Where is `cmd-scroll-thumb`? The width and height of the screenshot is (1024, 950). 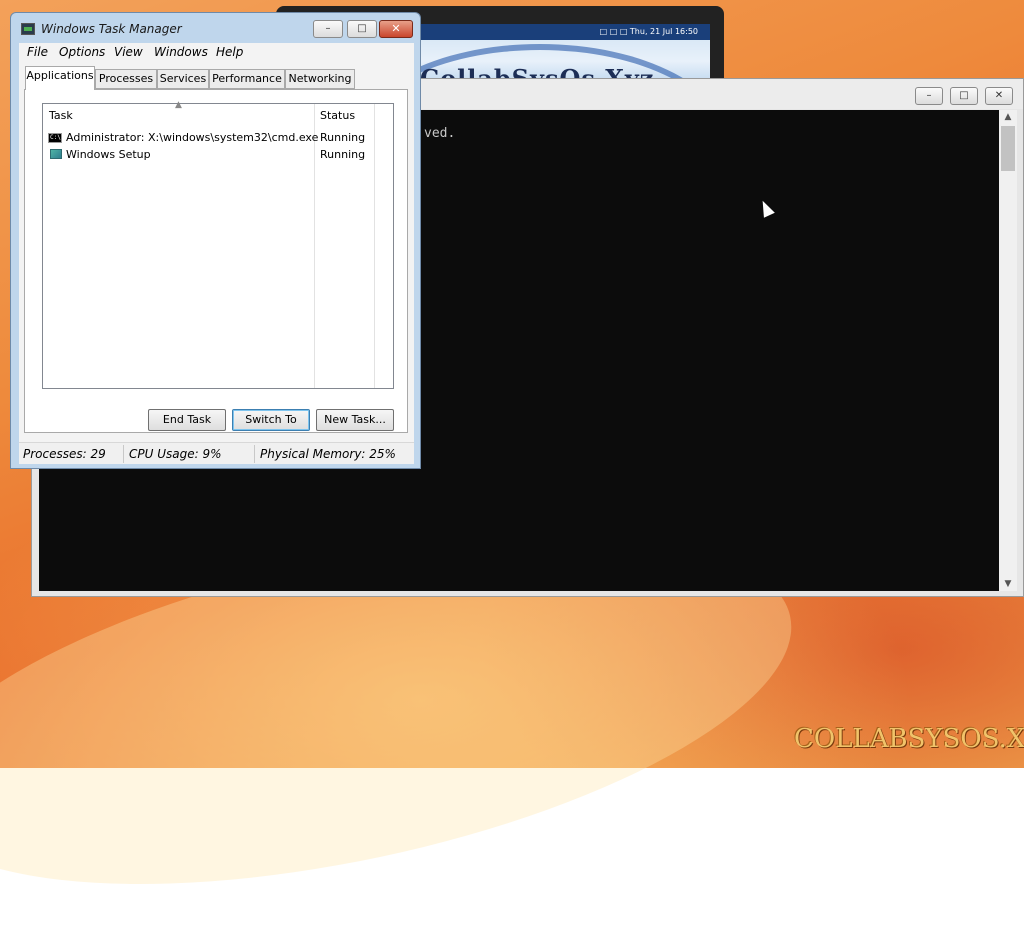 cmd-scroll-thumb is located at coordinates (1008, 148).